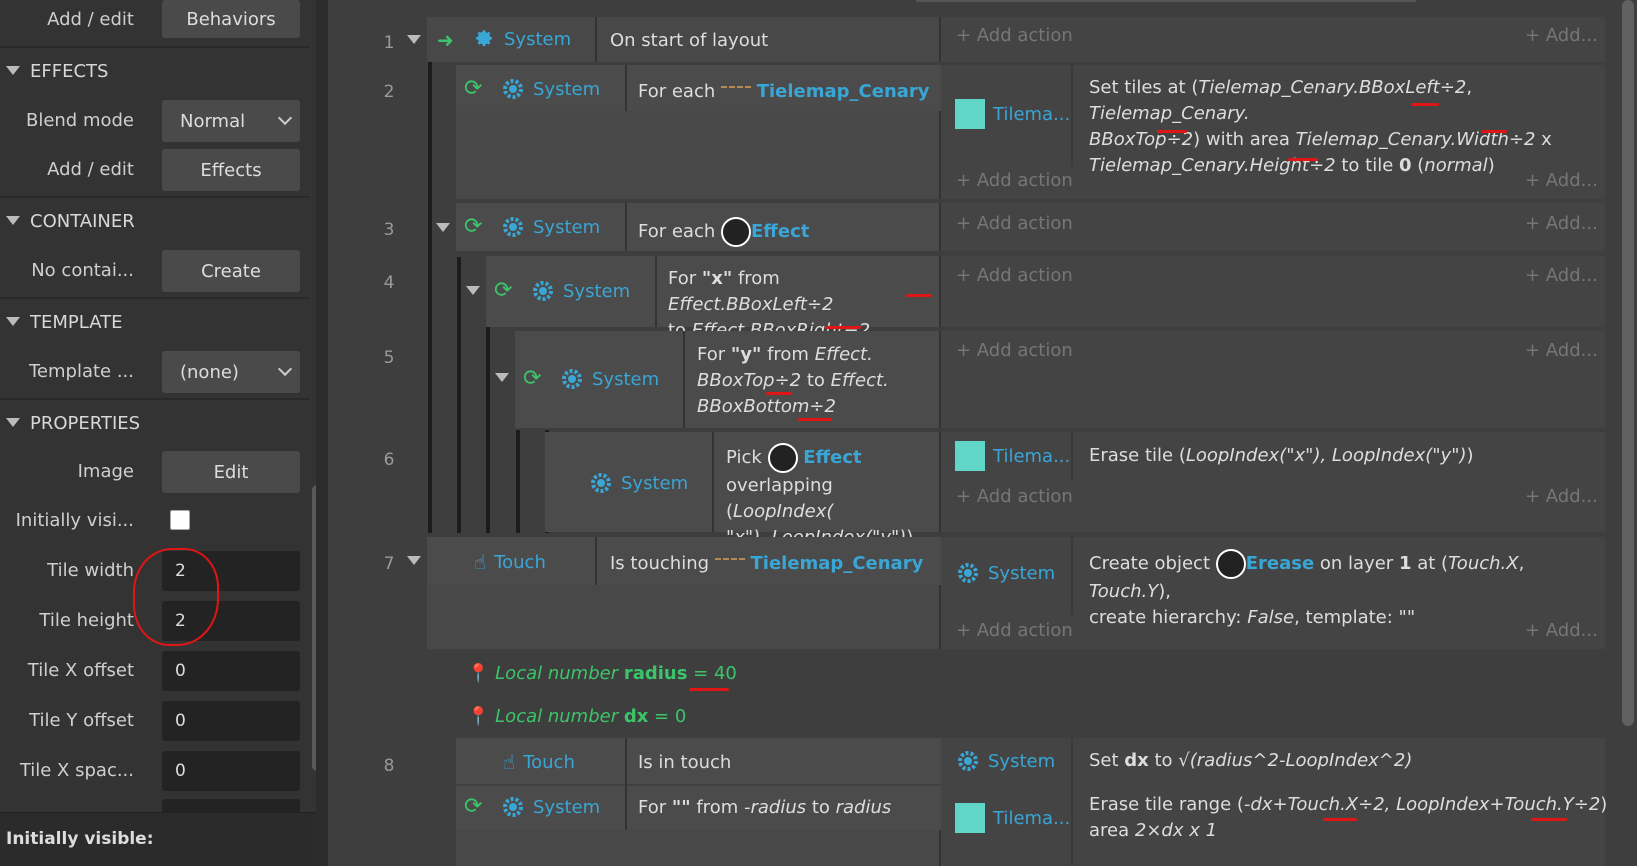  What do you see at coordinates (79, 120) in the screenshot?
I see `blend-mode-label: Blend mode` at bounding box center [79, 120].